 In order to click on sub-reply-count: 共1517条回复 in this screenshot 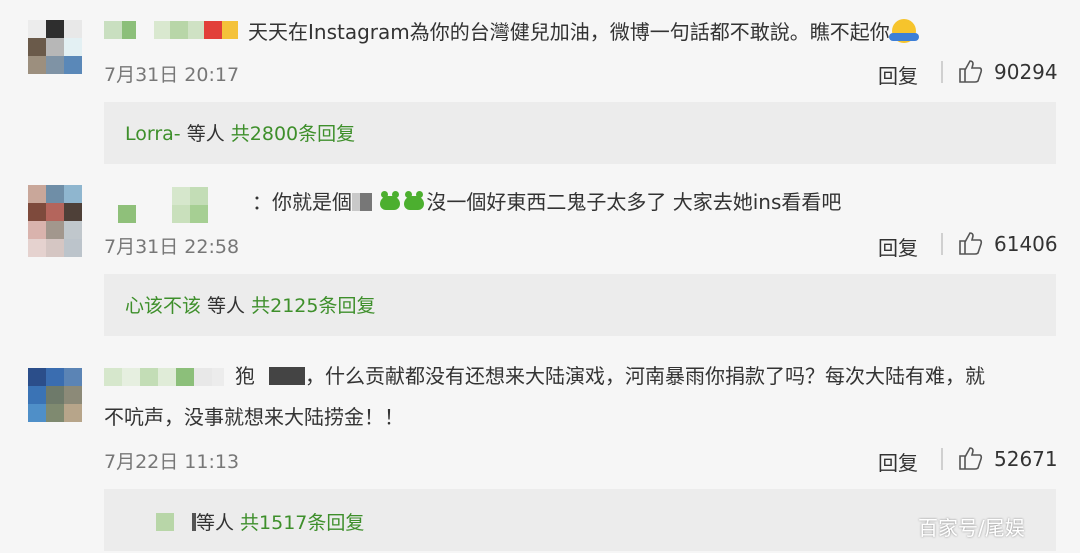, I will do `click(302, 523)`.